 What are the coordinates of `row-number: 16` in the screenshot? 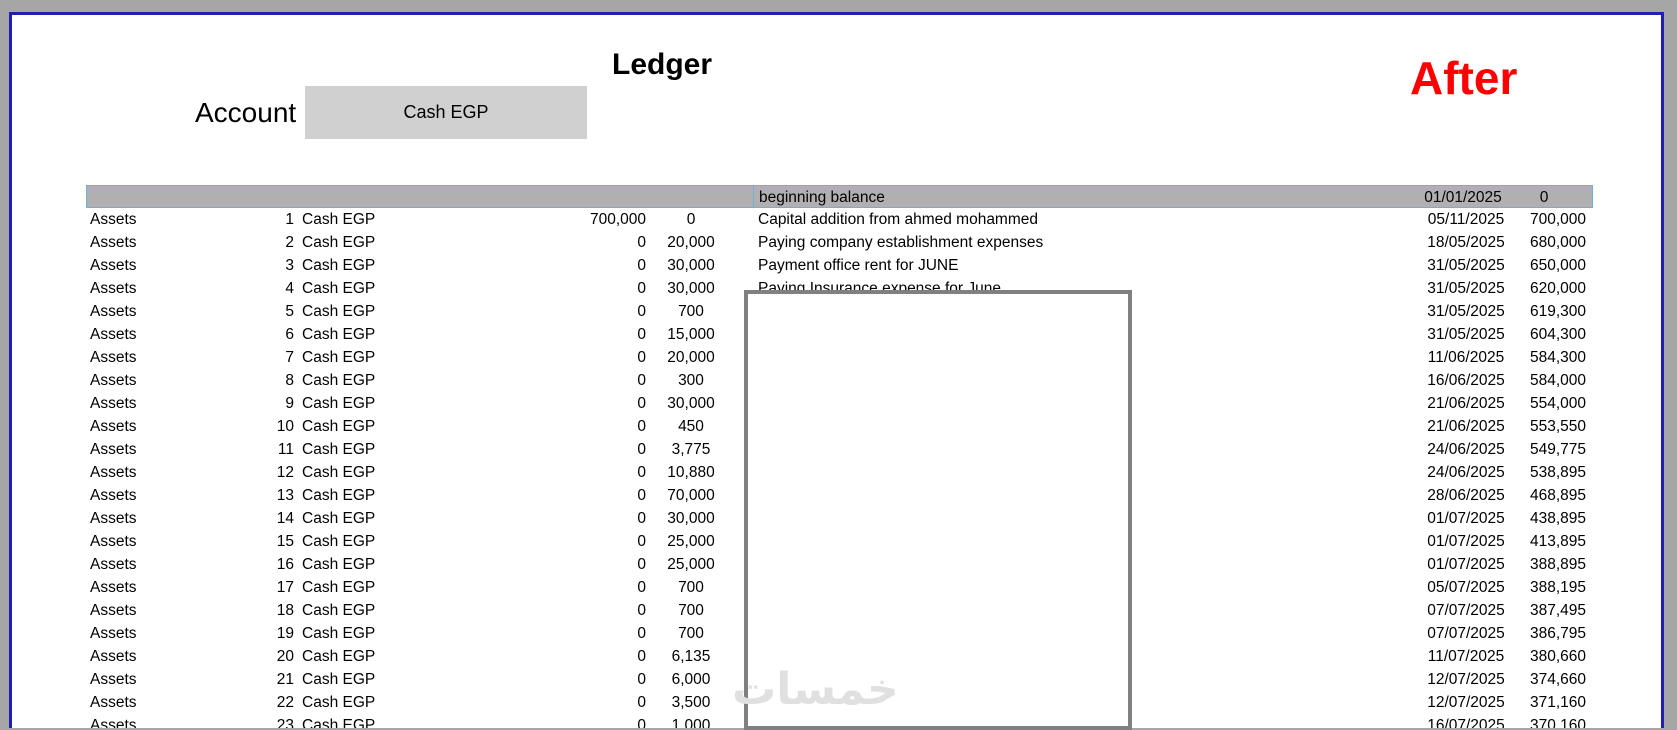 It's located at (285, 564).